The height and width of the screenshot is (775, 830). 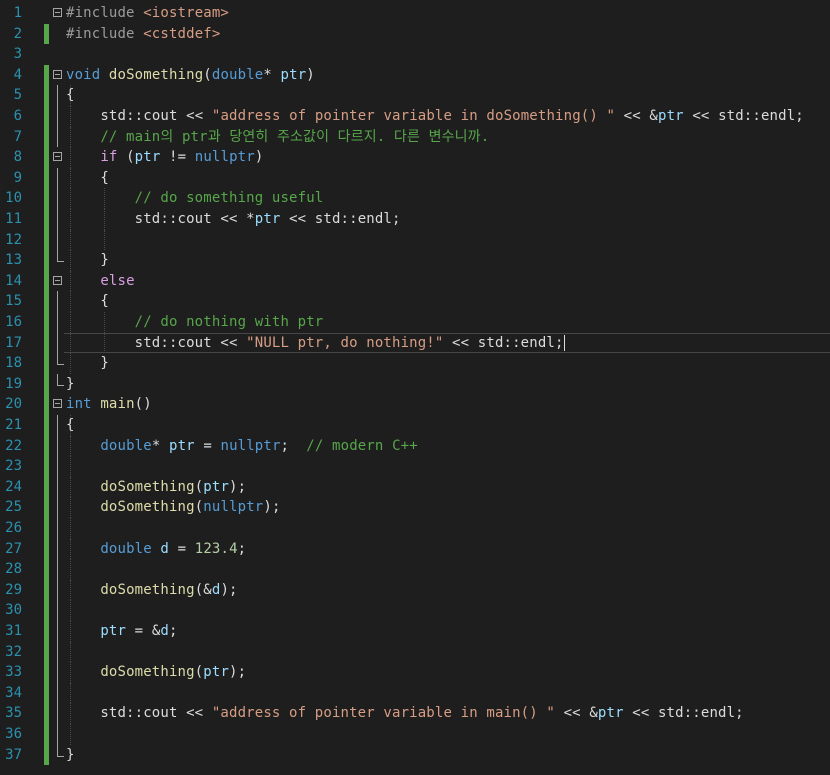 I want to click on line-number: 37, so click(x=13, y=754).